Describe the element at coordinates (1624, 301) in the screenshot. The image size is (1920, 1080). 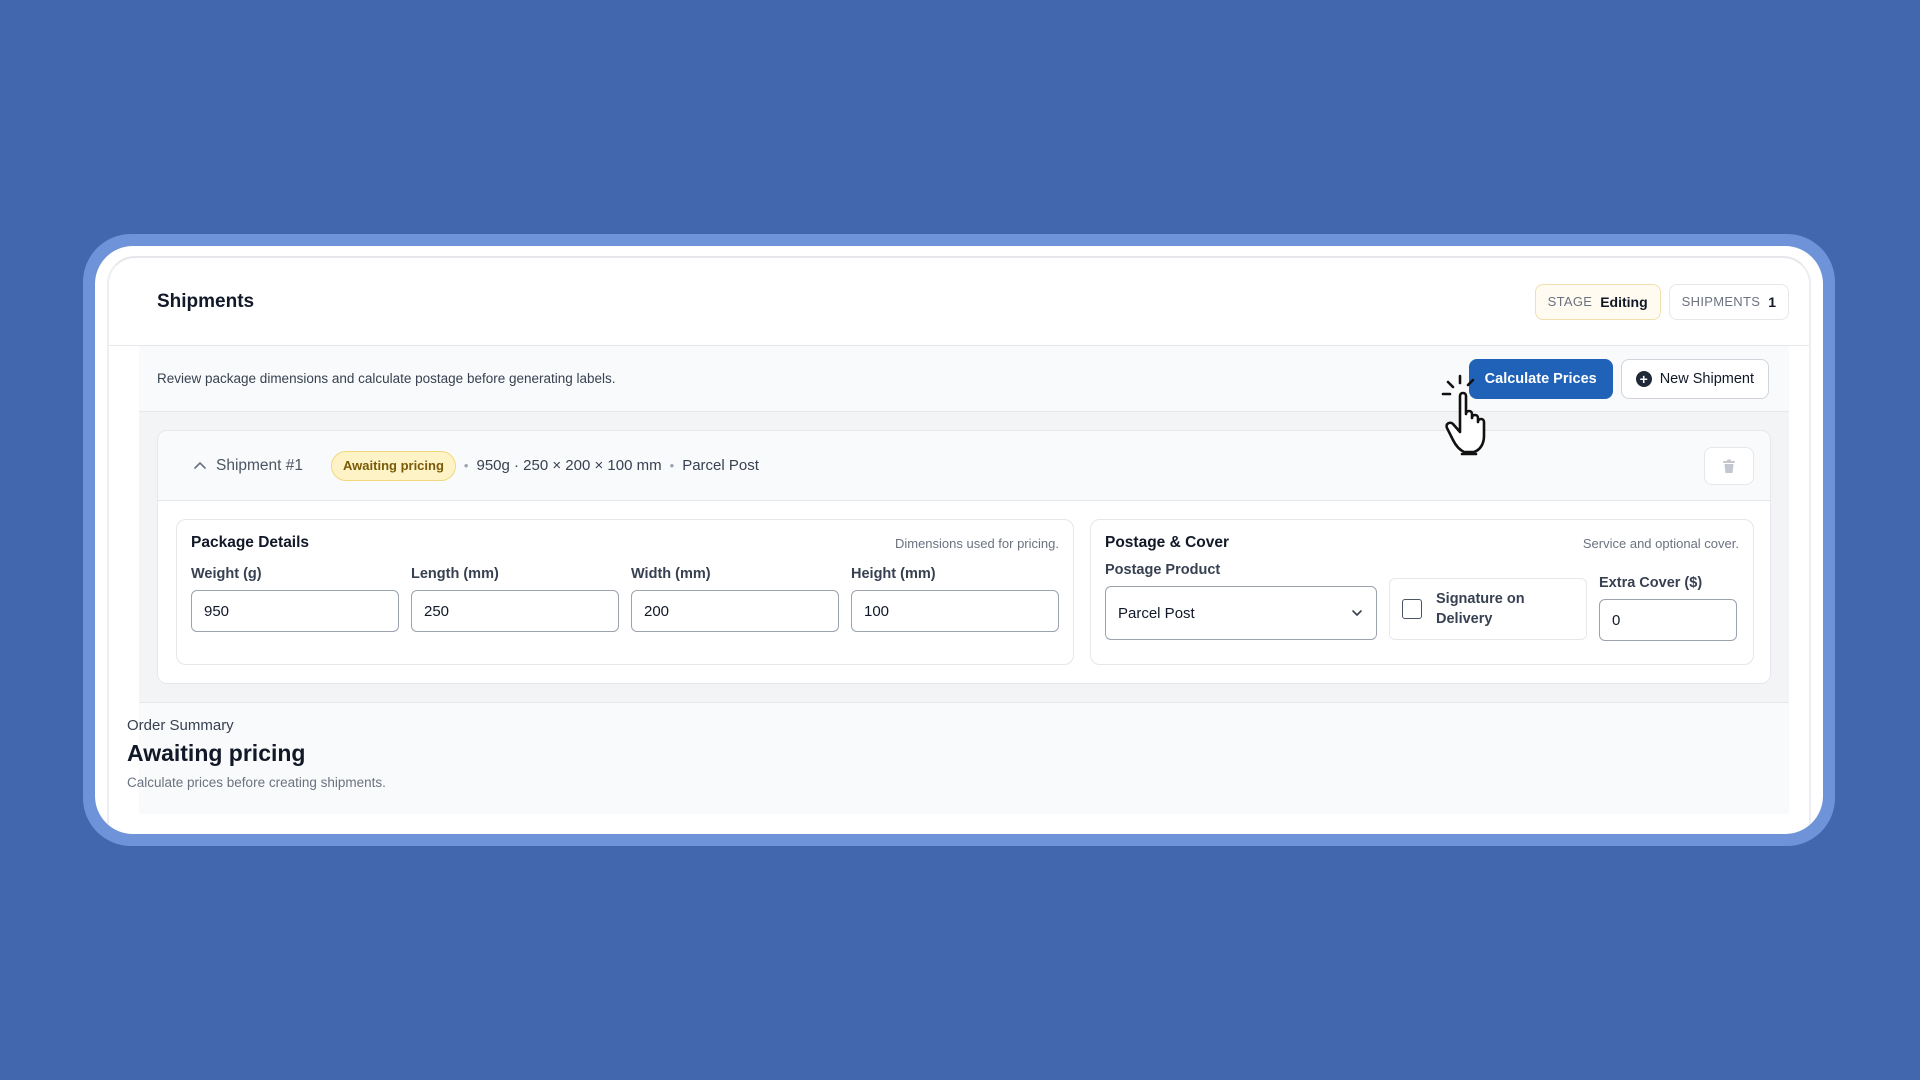
I see `stage-badge-value: Editing` at that location.